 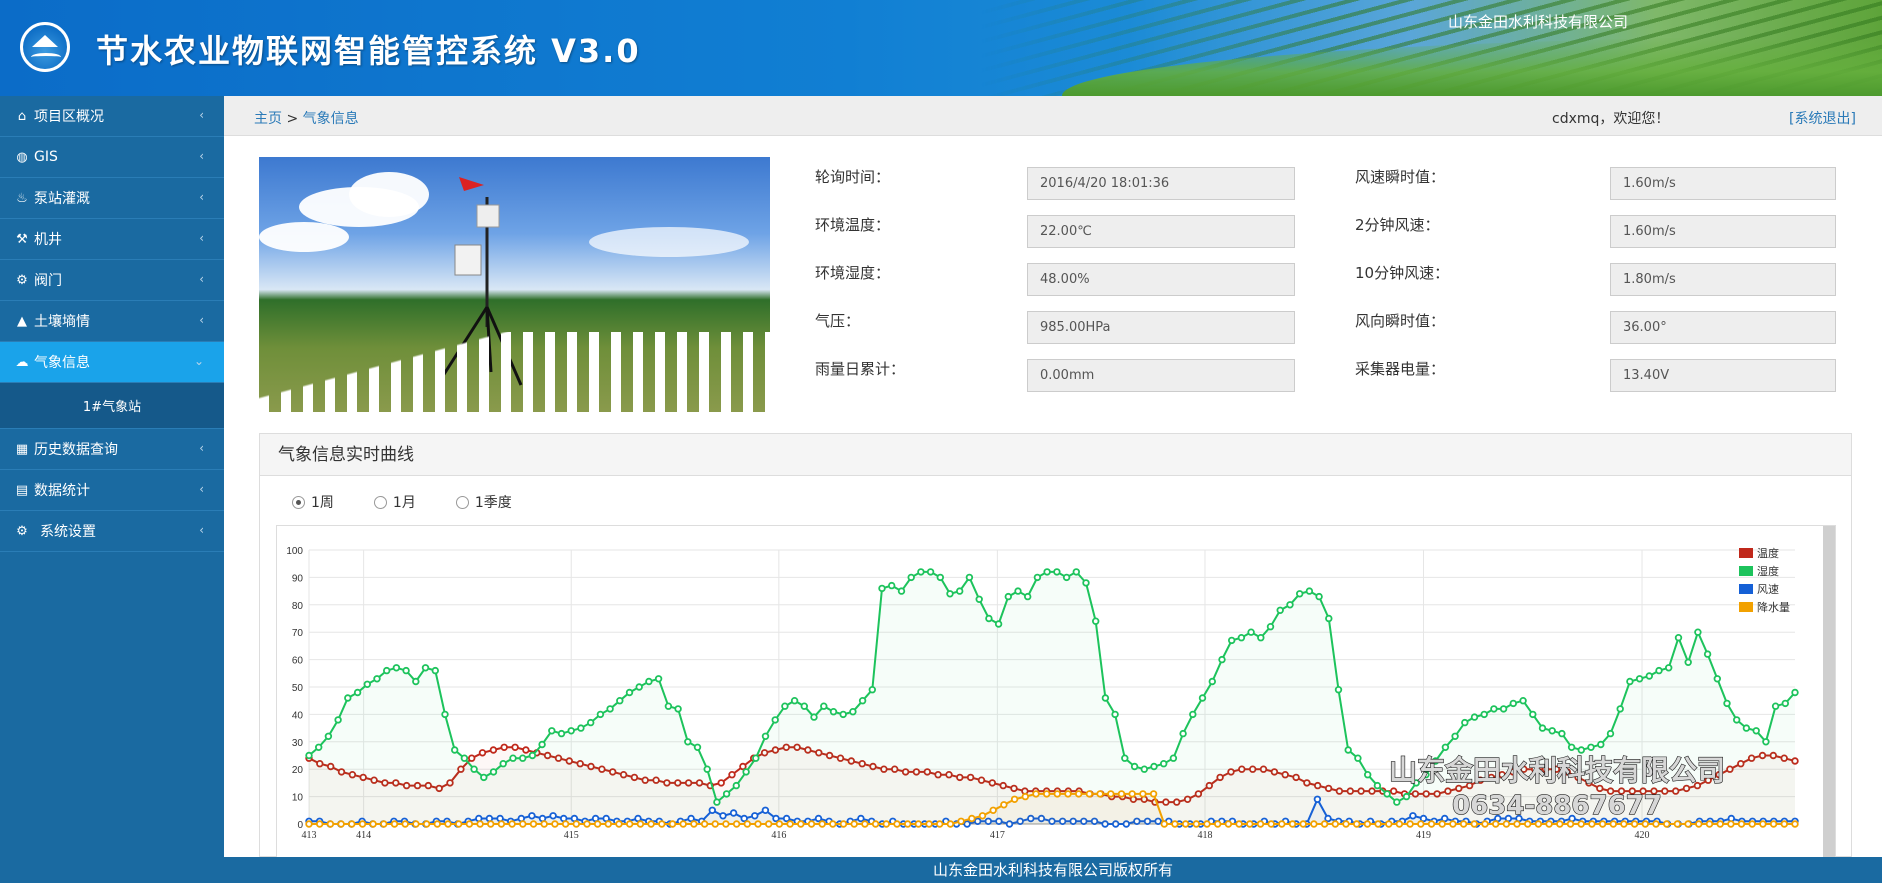 What do you see at coordinates (112, 239) in the screenshot?
I see `sidebar-item-well: ⚒ 机井 ‹` at bounding box center [112, 239].